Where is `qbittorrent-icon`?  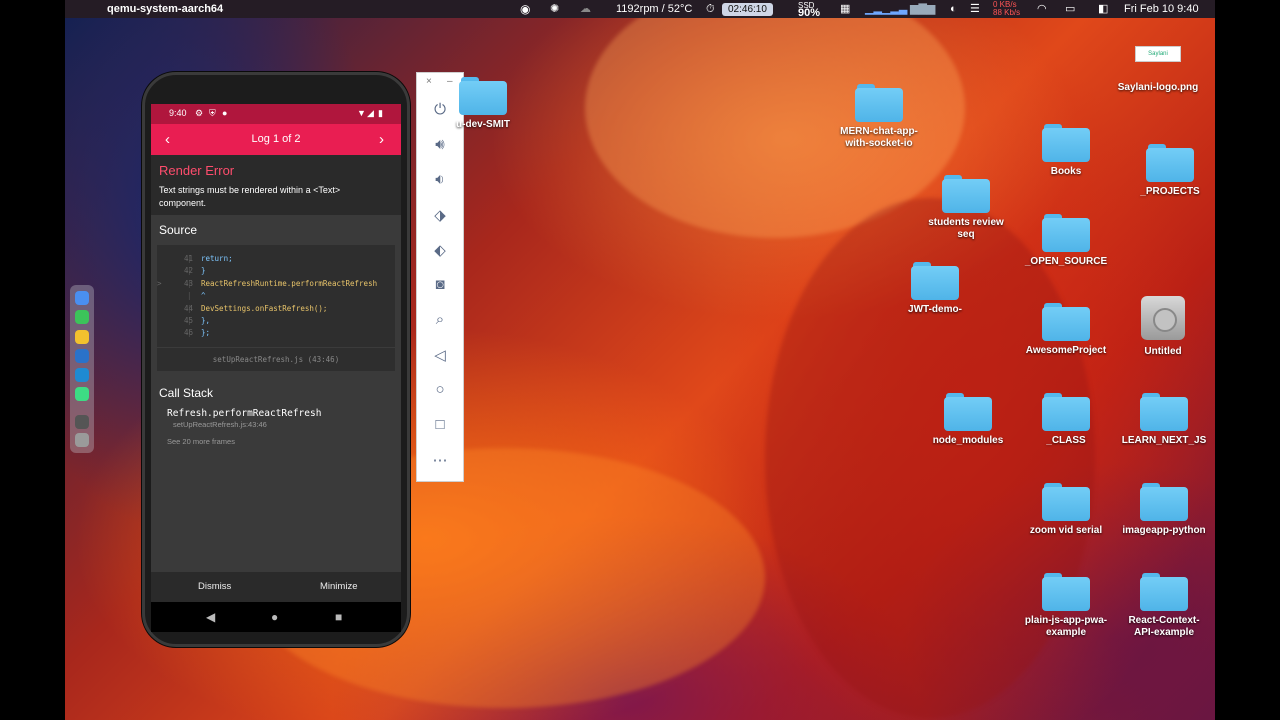 qbittorrent-icon is located at coordinates (82, 356).